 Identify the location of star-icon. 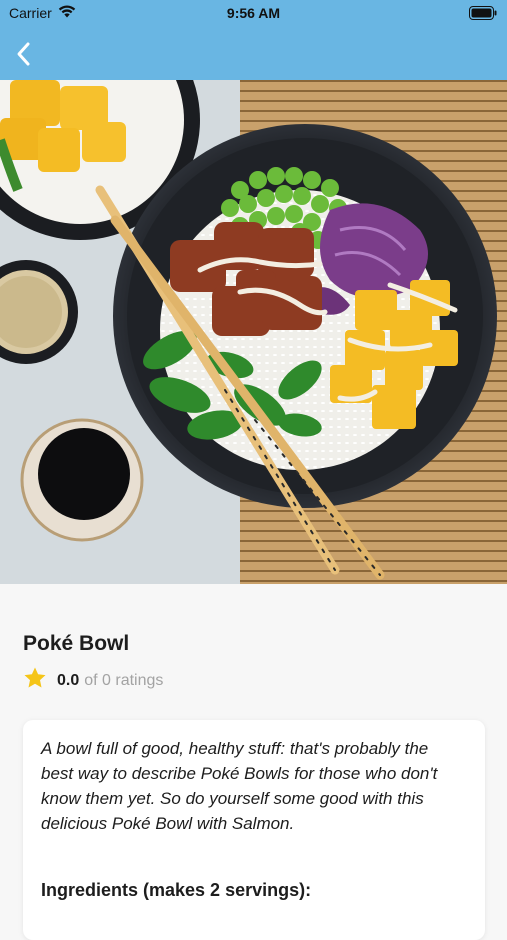
(35, 680).